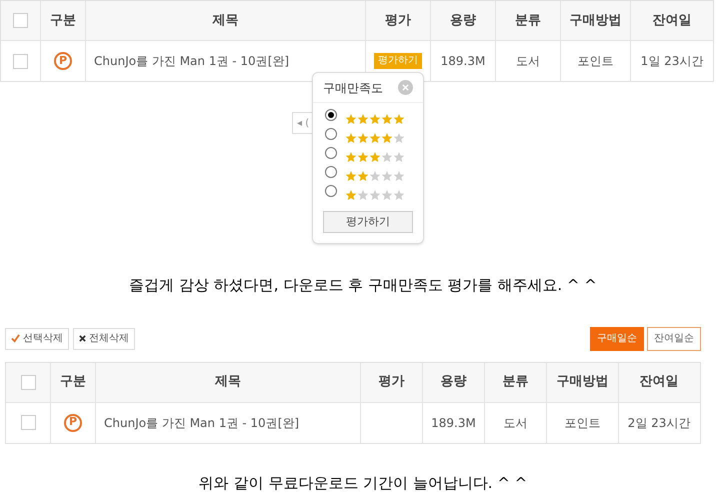  Describe the element at coordinates (37, 339) in the screenshot. I see `delete-button: 선택삭제` at that location.